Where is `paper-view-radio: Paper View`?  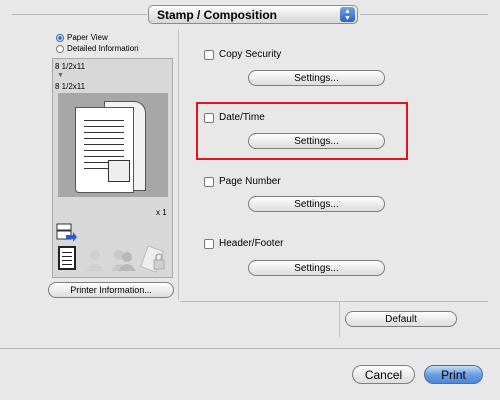 paper-view-radio: Paper View is located at coordinates (82, 37).